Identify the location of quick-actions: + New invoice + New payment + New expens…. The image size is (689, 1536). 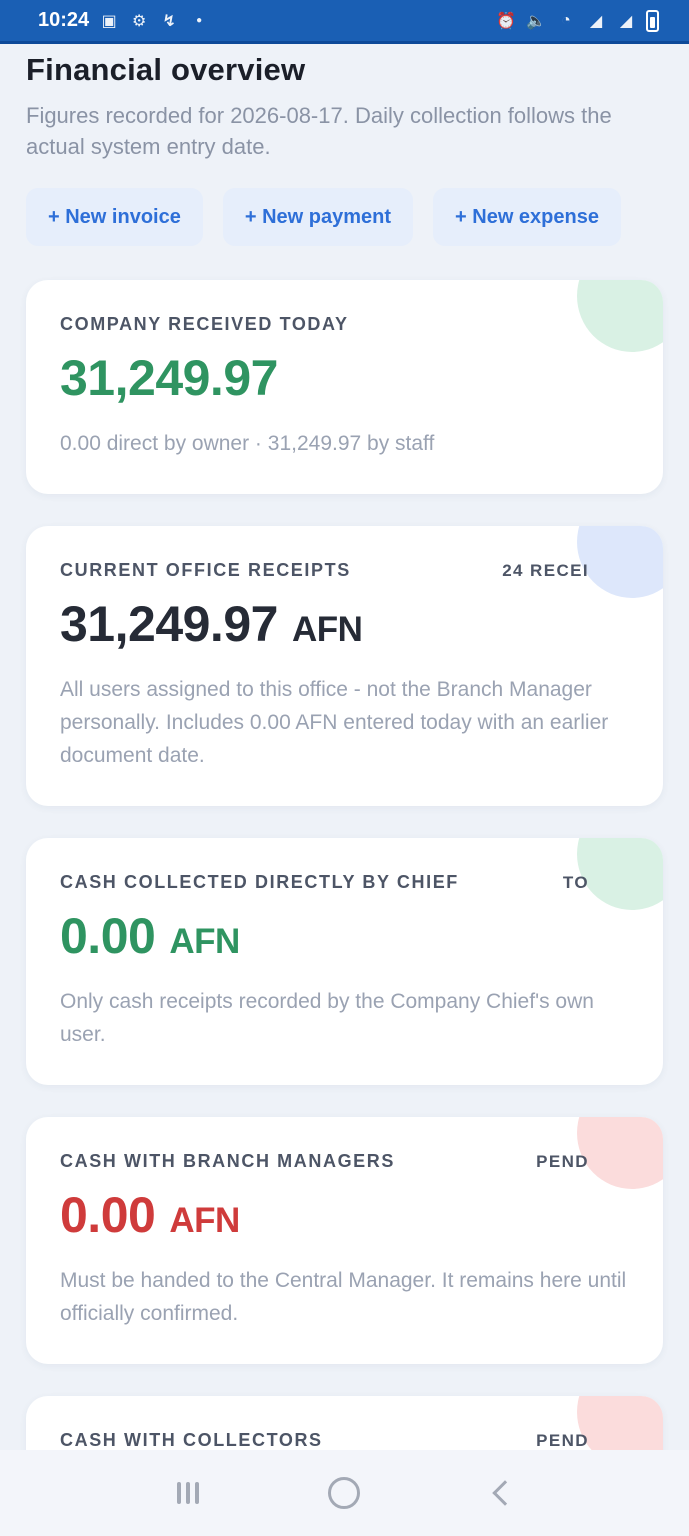
(344, 217).